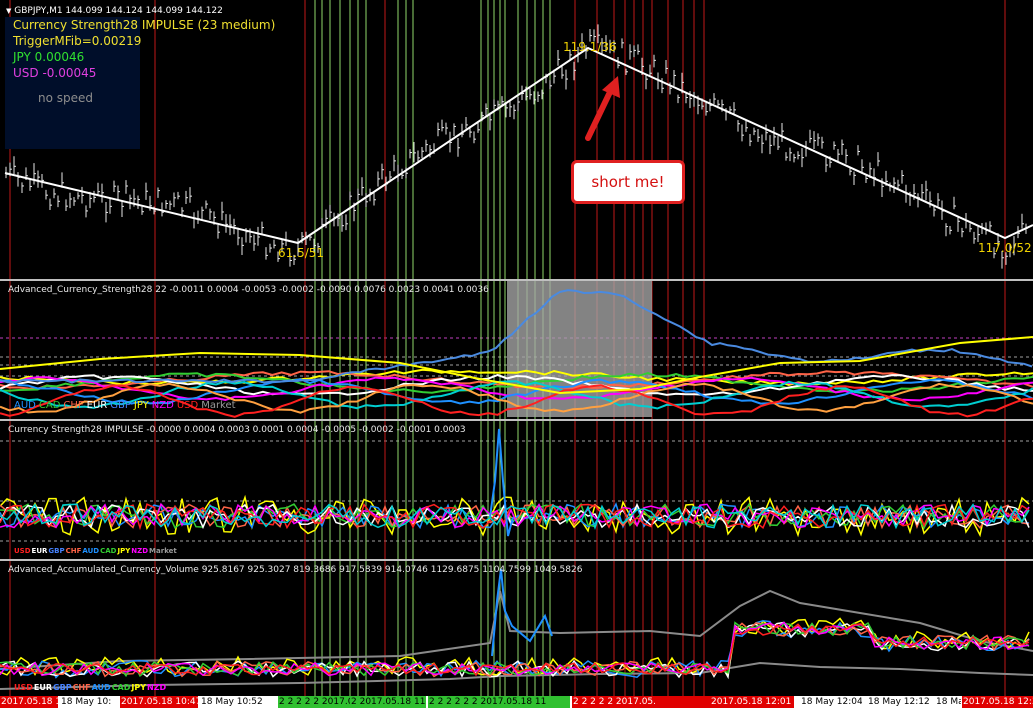  I want to click on time-tick: 2 2 2 2 2 2017.05., so click(641, 702).